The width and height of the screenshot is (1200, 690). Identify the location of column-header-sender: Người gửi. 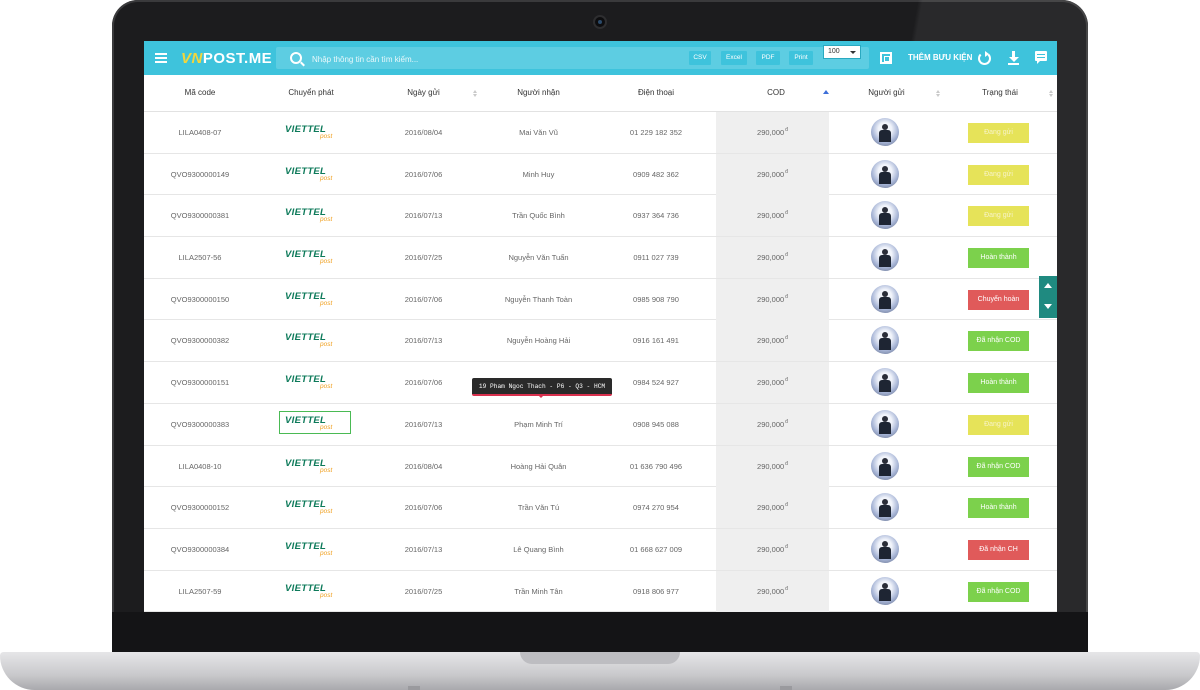
(886, 93).